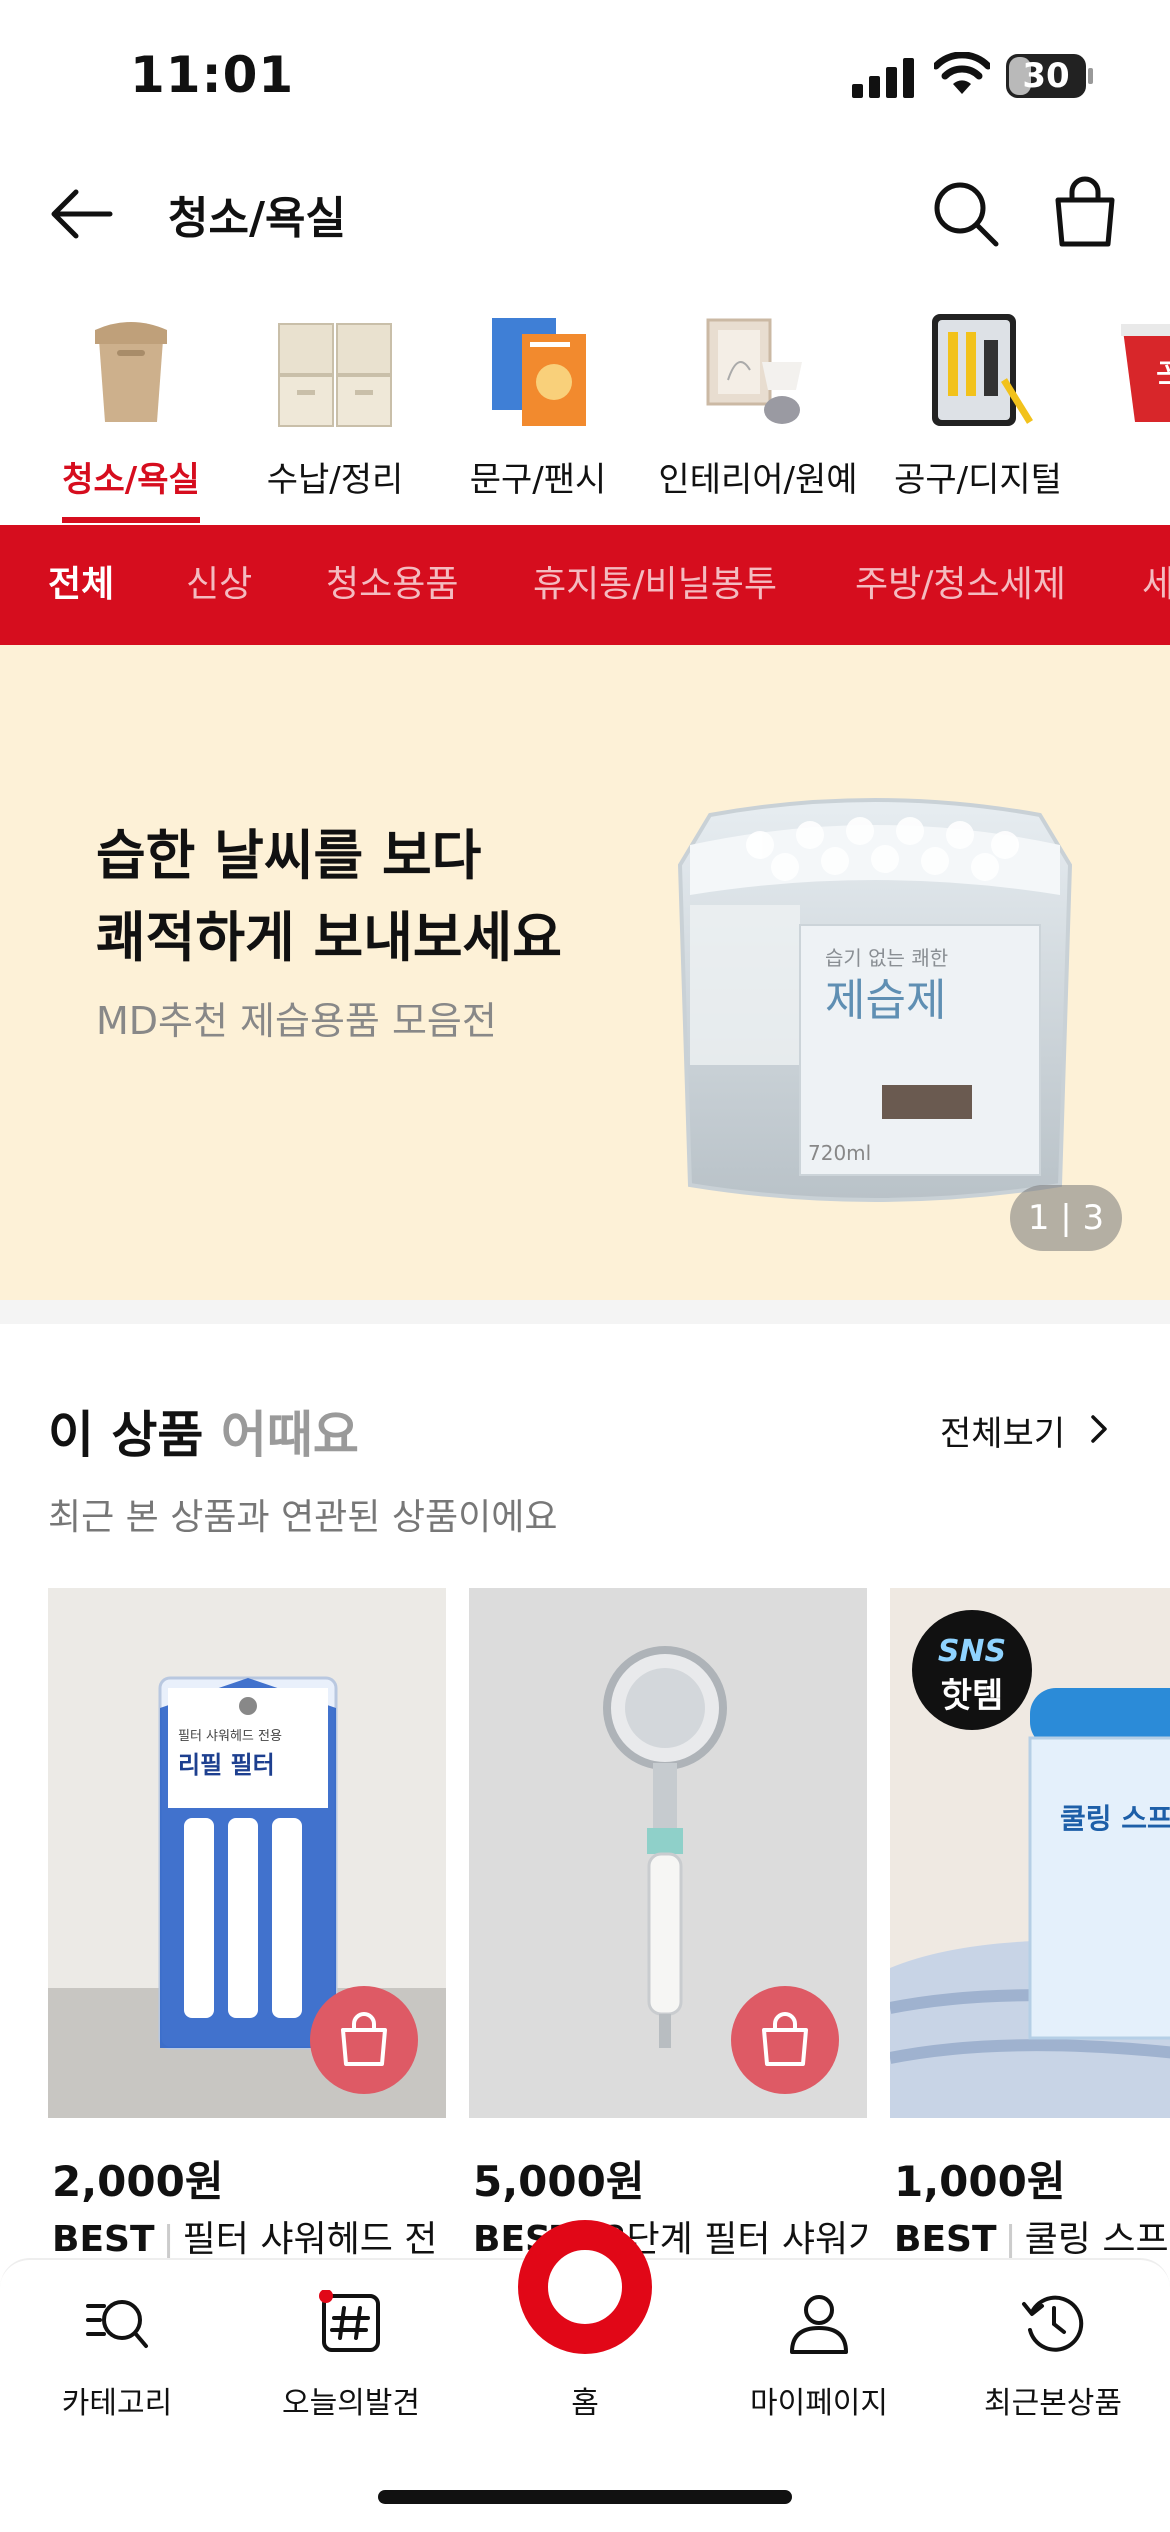 The height and width of the screenshot is (2532, 1170). I want to click on recommend-title: 이 상품 어때요, so click(203, 1431).